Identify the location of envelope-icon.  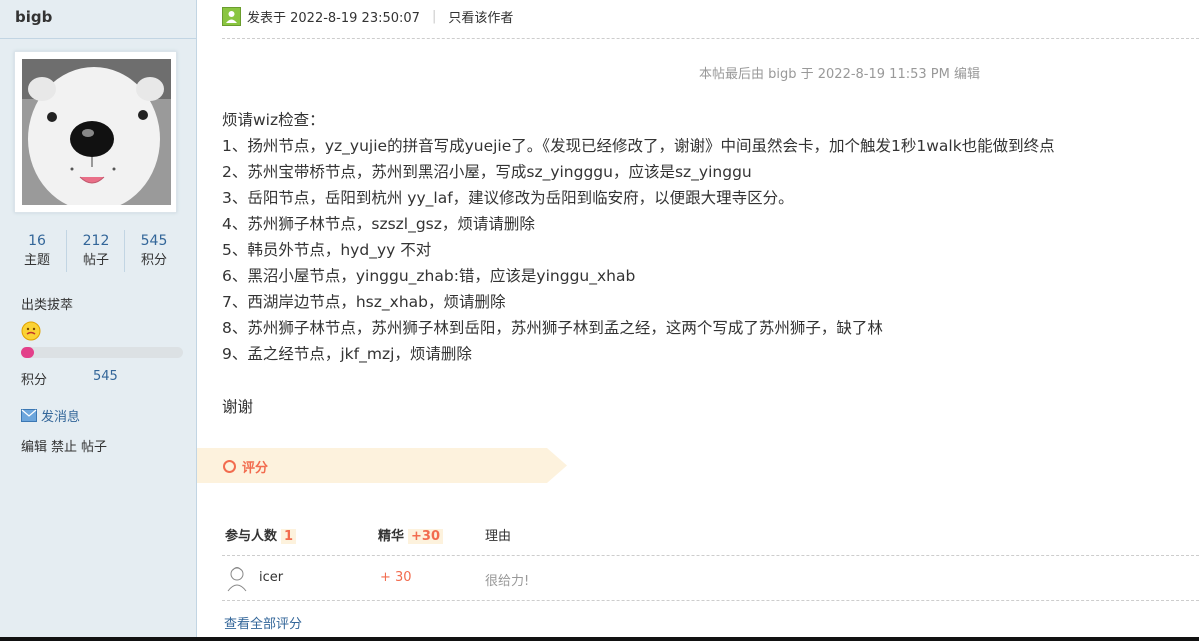
(29, 415).